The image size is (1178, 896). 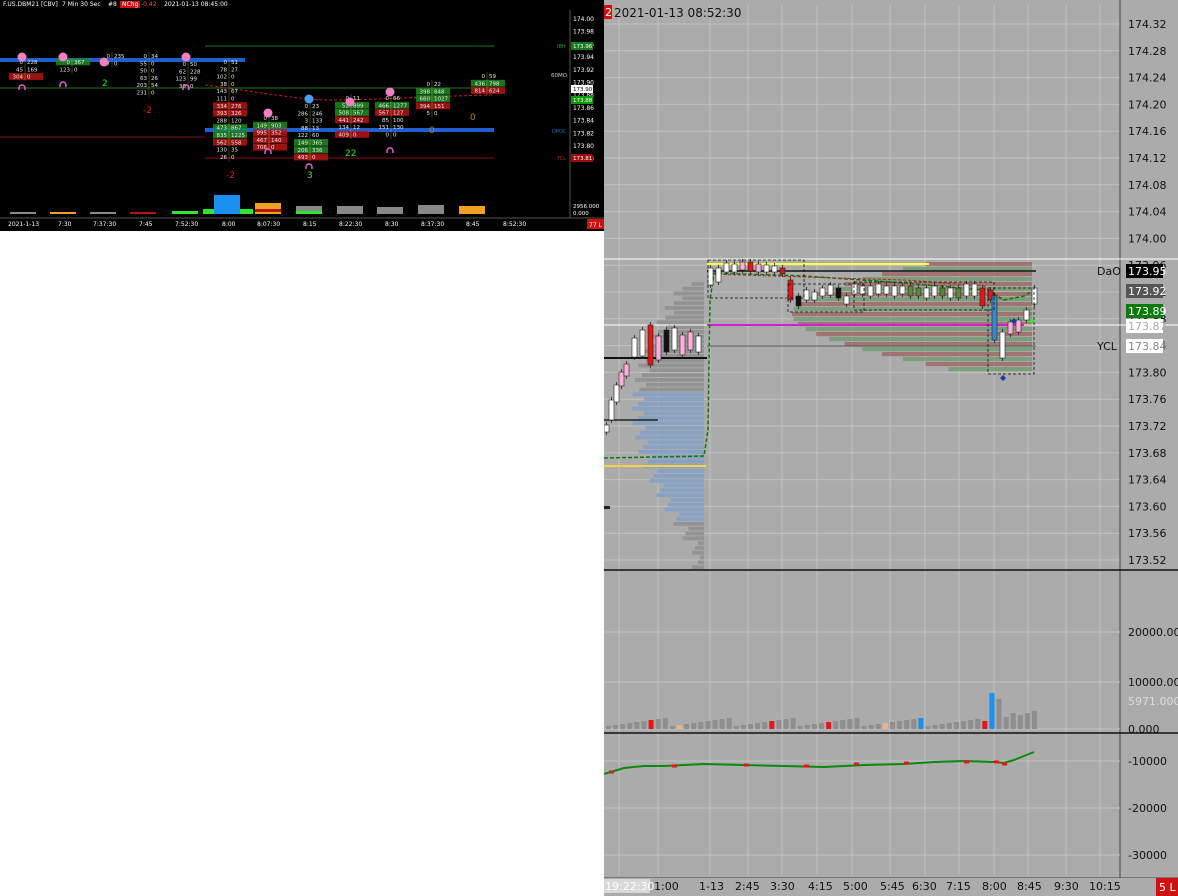 I want to click on price-tick-label: 173.84, so click(x=583, y=121).